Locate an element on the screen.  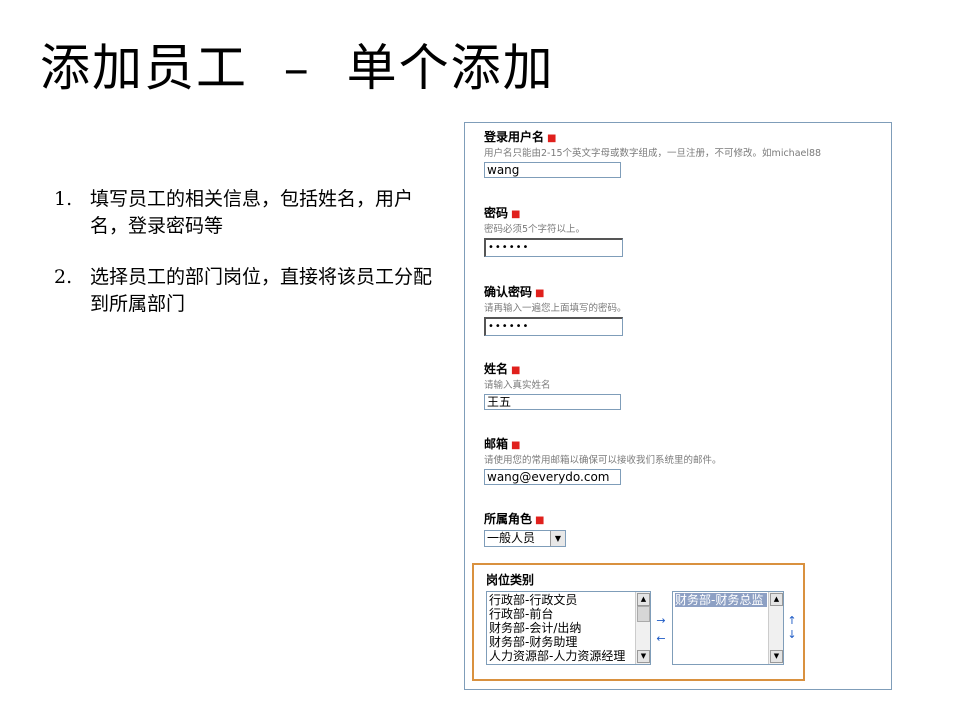
list-item: 人力资源部-人力资源经理 is located at coordinates (561, 656).